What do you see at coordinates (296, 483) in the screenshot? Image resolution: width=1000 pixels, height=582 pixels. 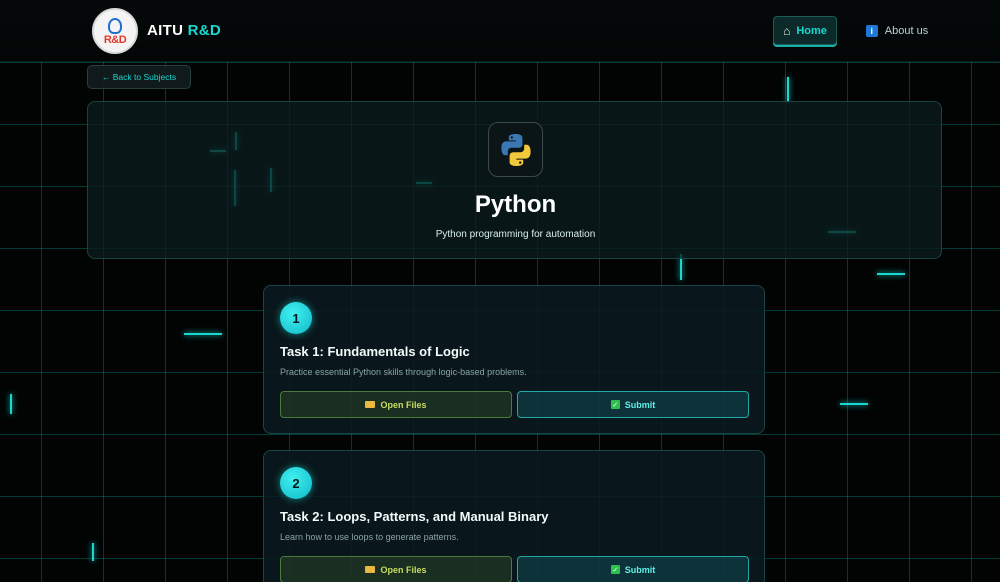 I see `task-number-badge: 2` at bounding box center [296, 483].